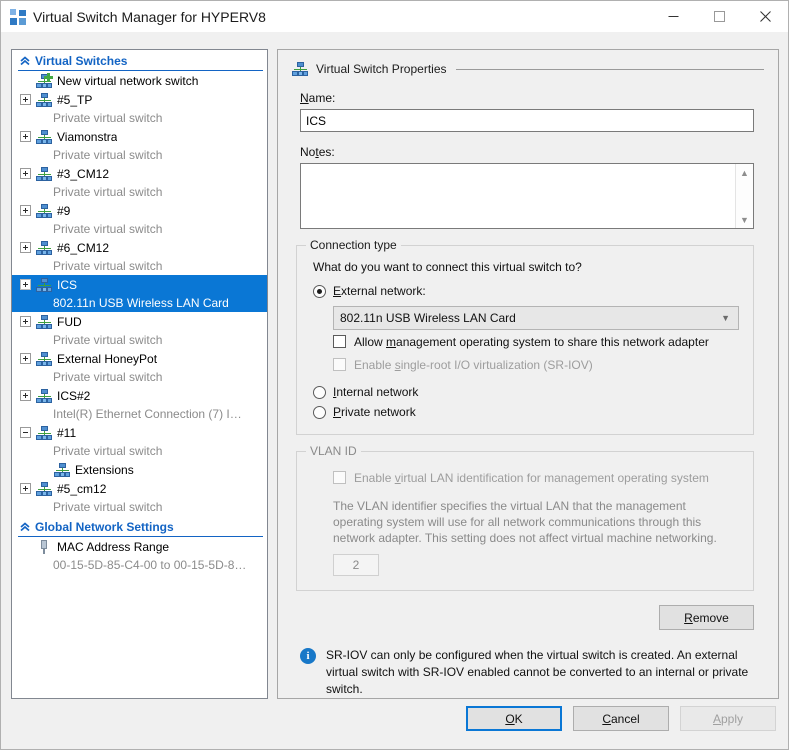 The image size is (789, 750). Describe the element at coordinates (318, 98) in the screenshot. I see `name-label: Name:` at that location.